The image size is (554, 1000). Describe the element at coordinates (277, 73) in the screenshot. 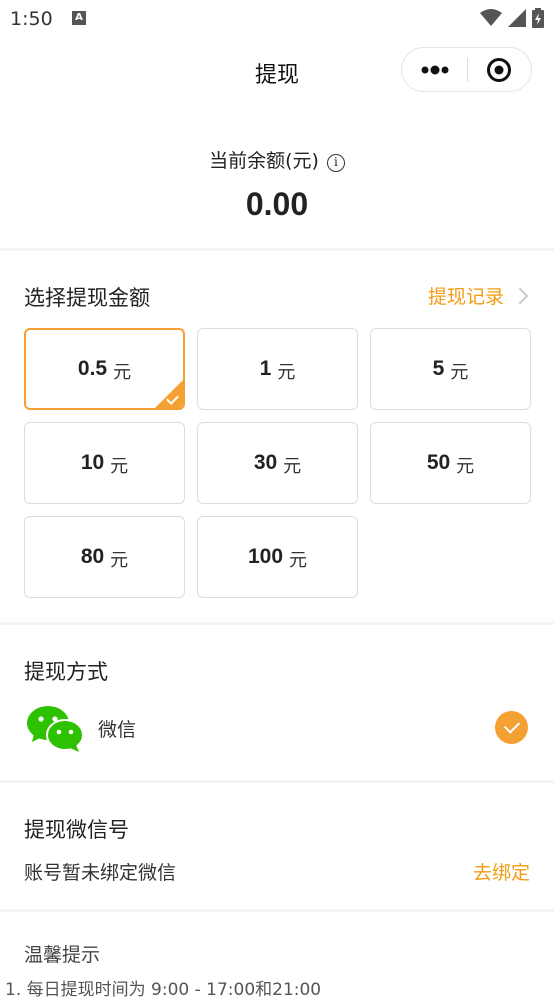

I see `nav-bar: 提现` at that location.